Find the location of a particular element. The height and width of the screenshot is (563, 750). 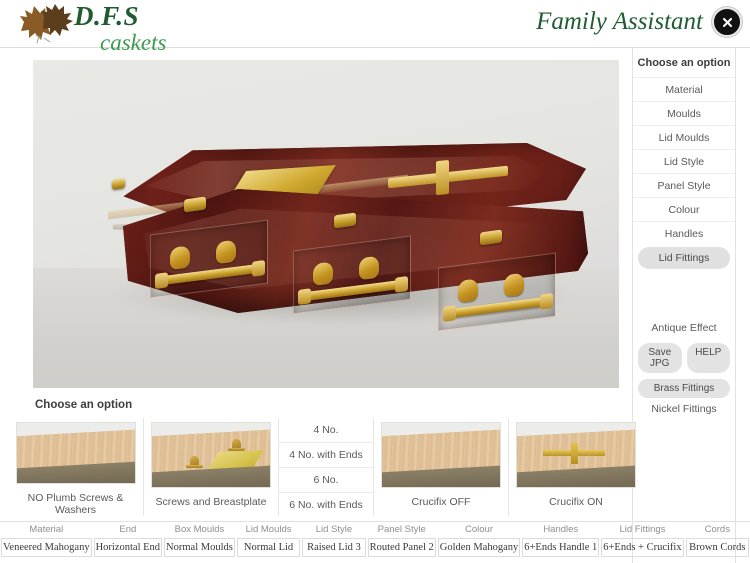

lid-fitting-screw is located at coordinates (118, 184).